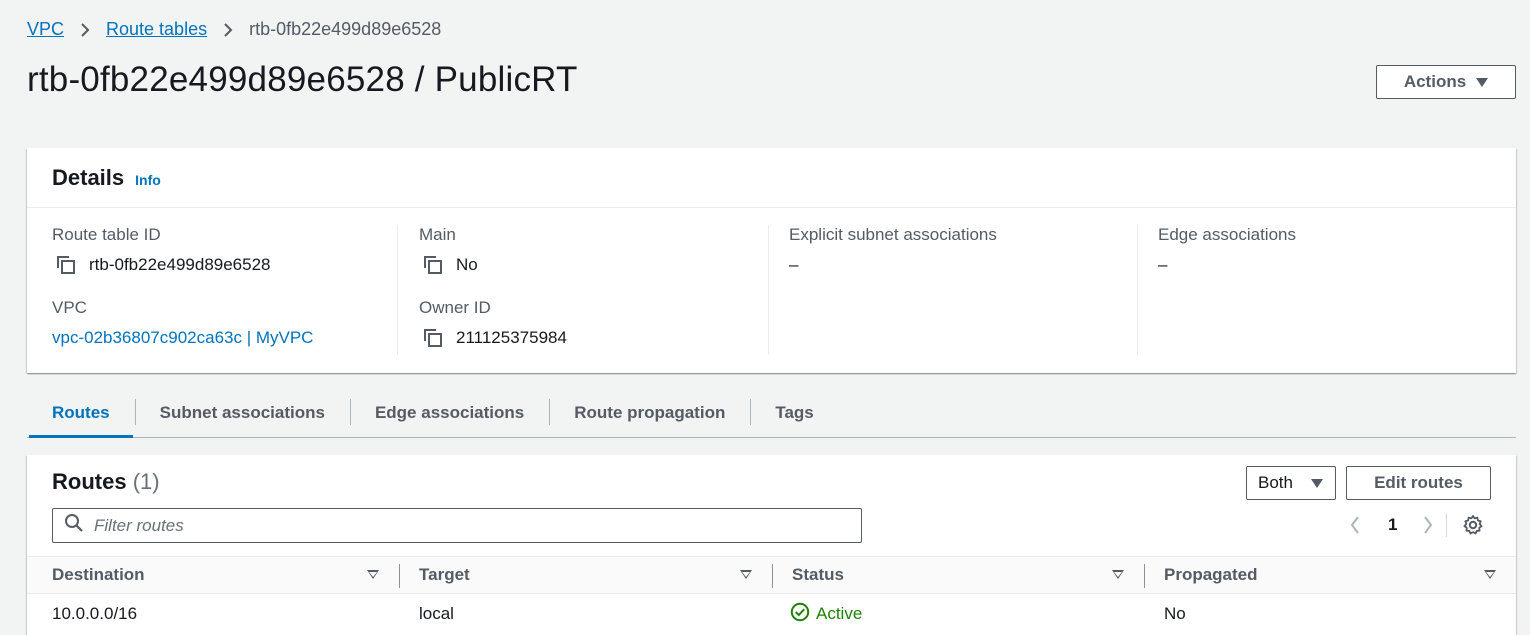 This screenshot has width=1530, height=635. What do you see at coordinates (1275, 482) in the screenshot?
I see `route-type-select-value: Both` at bounding box center [1275, 482].